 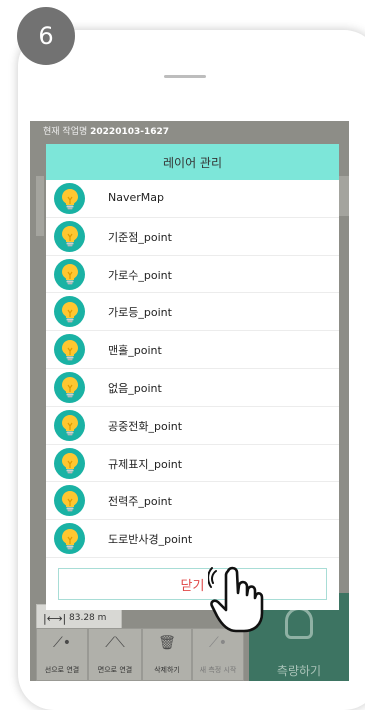 I want to click on layer-name: 도로반사경_point, so click(x=150, y=540).